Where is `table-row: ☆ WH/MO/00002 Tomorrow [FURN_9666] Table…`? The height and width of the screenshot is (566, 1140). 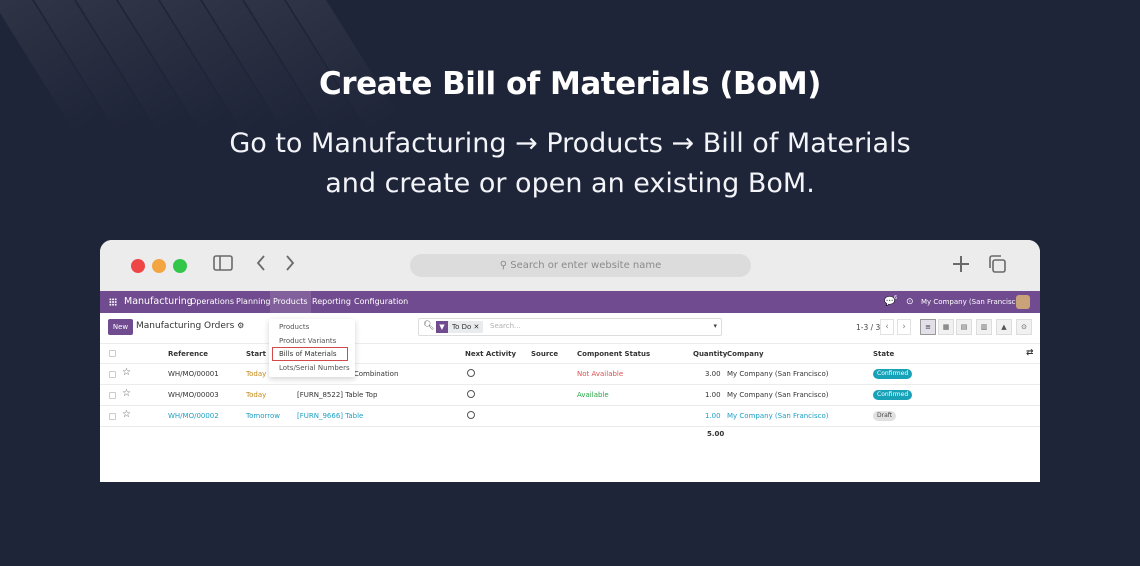
table-row: ☆ WH/MO/00002 Tomorrow [FURN_9666] Table… is located at coordinates (570, 416).